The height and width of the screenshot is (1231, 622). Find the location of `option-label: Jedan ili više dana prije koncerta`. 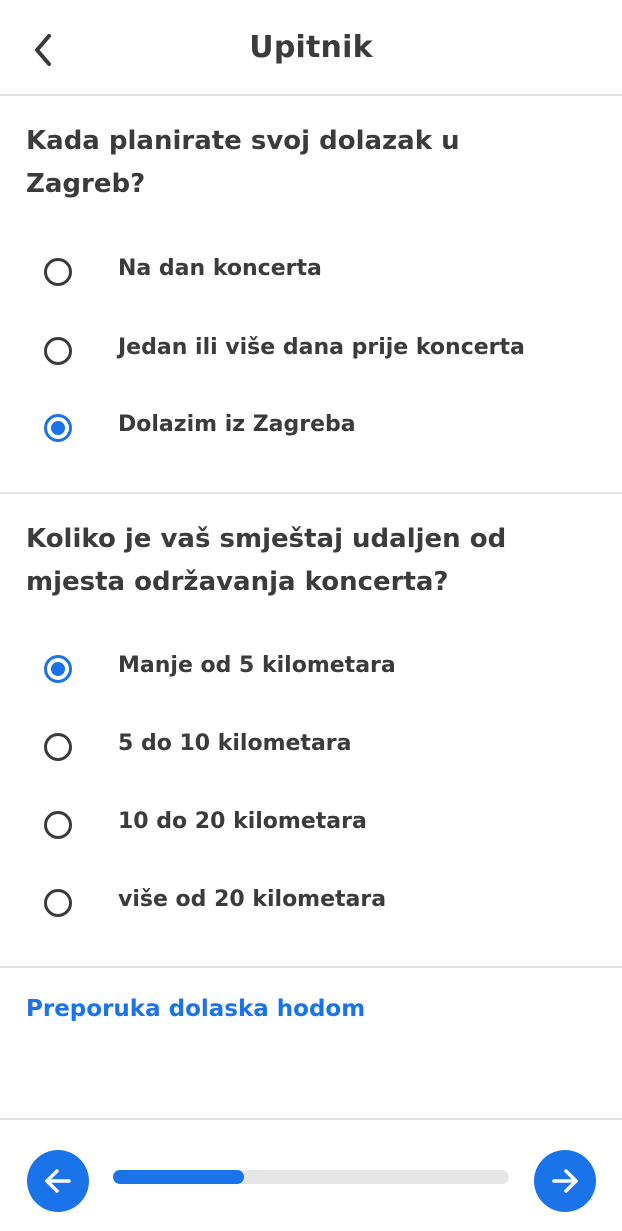

option-label: Jedan ili više dana prije koncerta is located at coordinates (321, 347).